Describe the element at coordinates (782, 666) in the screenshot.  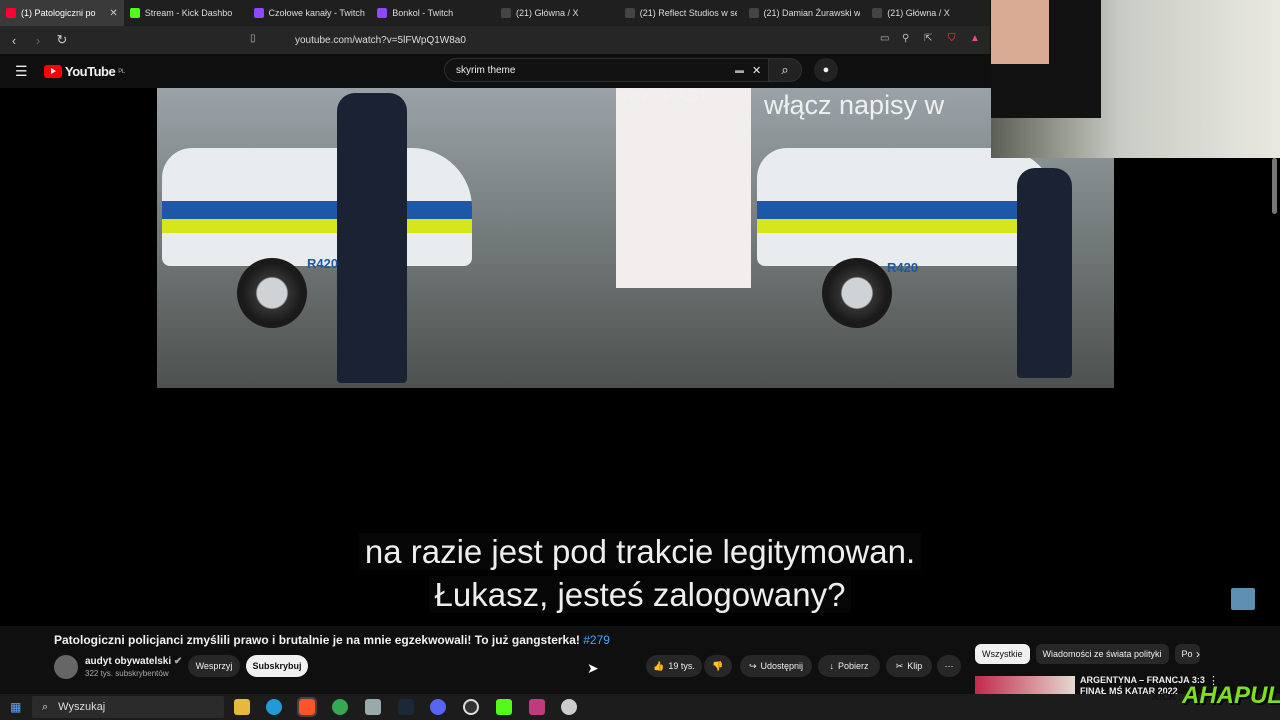
I see `share-label: Udostępnij` at that location.